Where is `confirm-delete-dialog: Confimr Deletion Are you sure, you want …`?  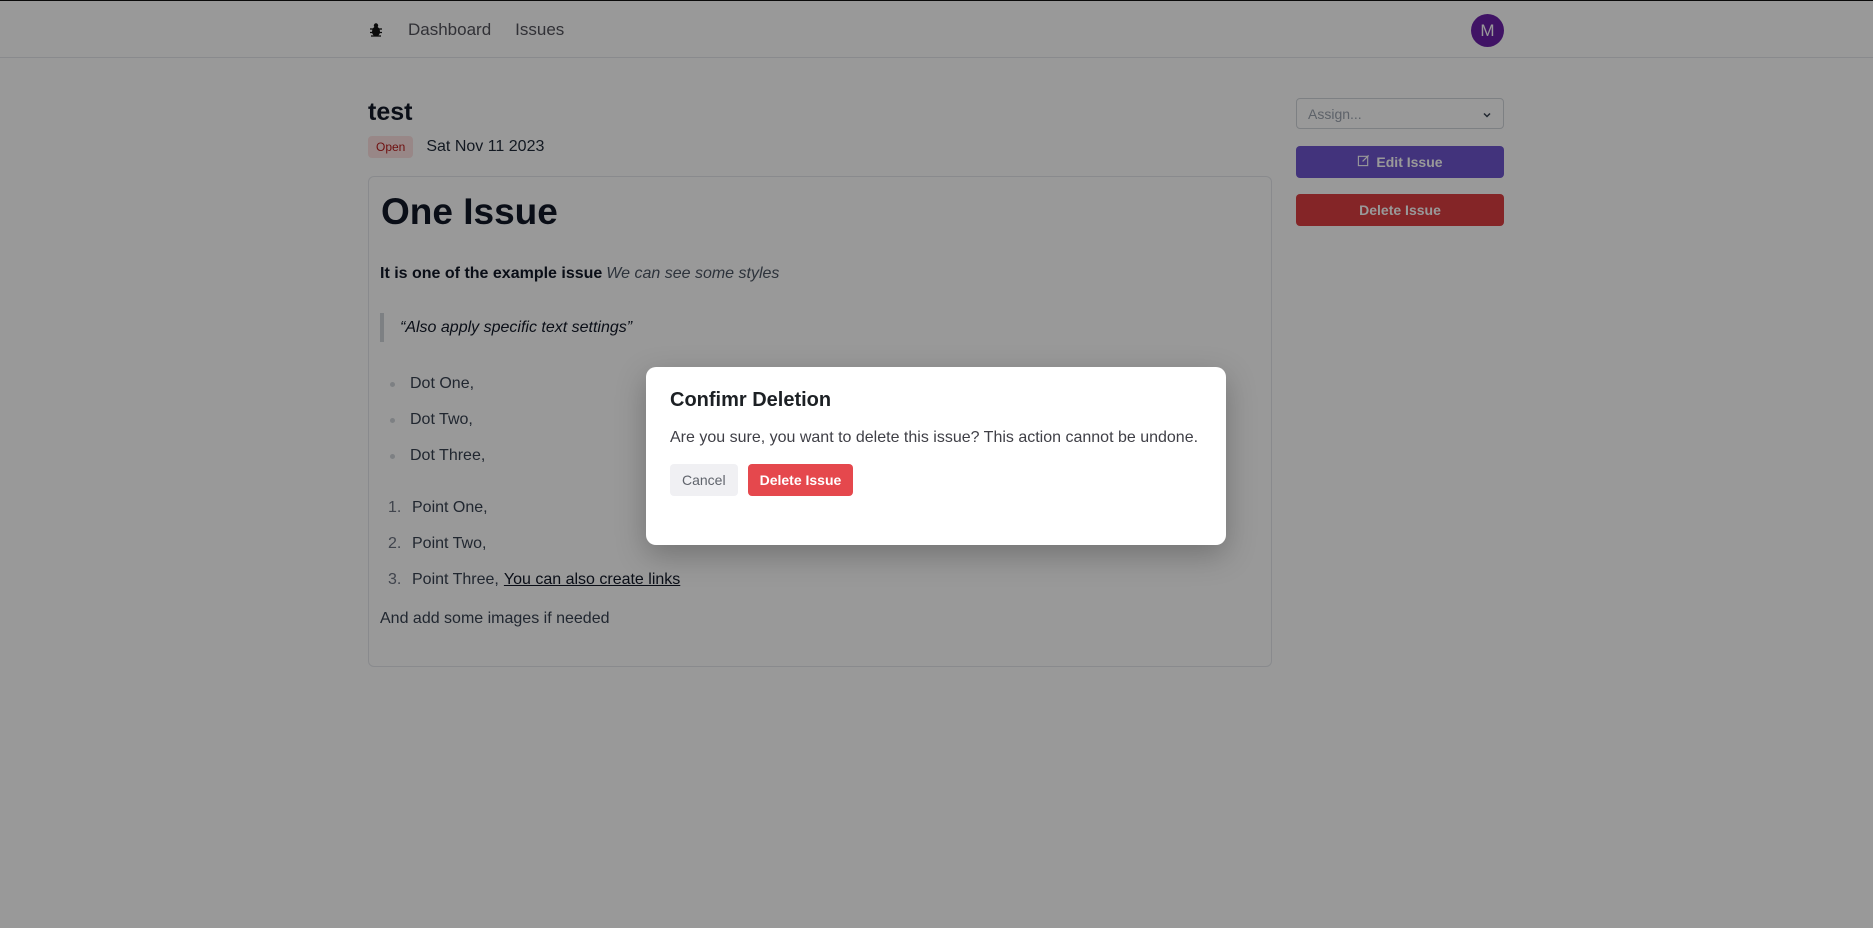 confirm-delete-dialog: Confimr Deletion Are you sure, you want … is located at coordinates (936, 456).